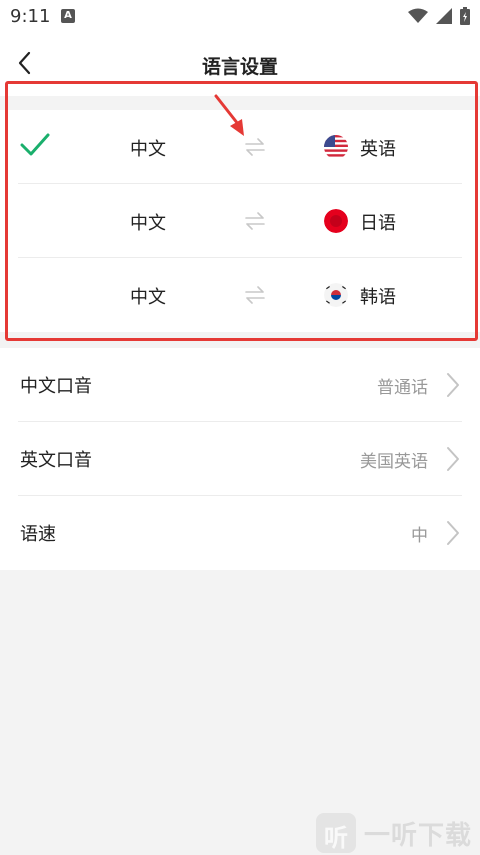  I want to click on watermark-logo: 听, so click(335, 833).